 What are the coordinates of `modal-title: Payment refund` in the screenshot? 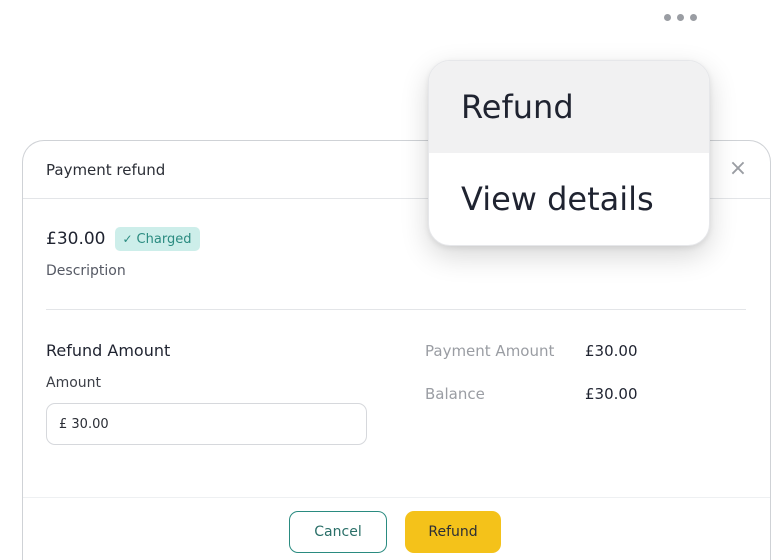 It's located at (106, 170).